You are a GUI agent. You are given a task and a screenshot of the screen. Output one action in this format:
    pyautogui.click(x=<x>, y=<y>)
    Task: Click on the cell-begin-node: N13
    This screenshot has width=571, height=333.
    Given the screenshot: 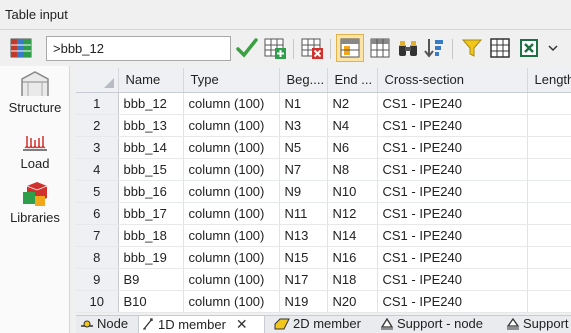 What is the action you would take?
    pyautogui.click(x=303, y=235)
    